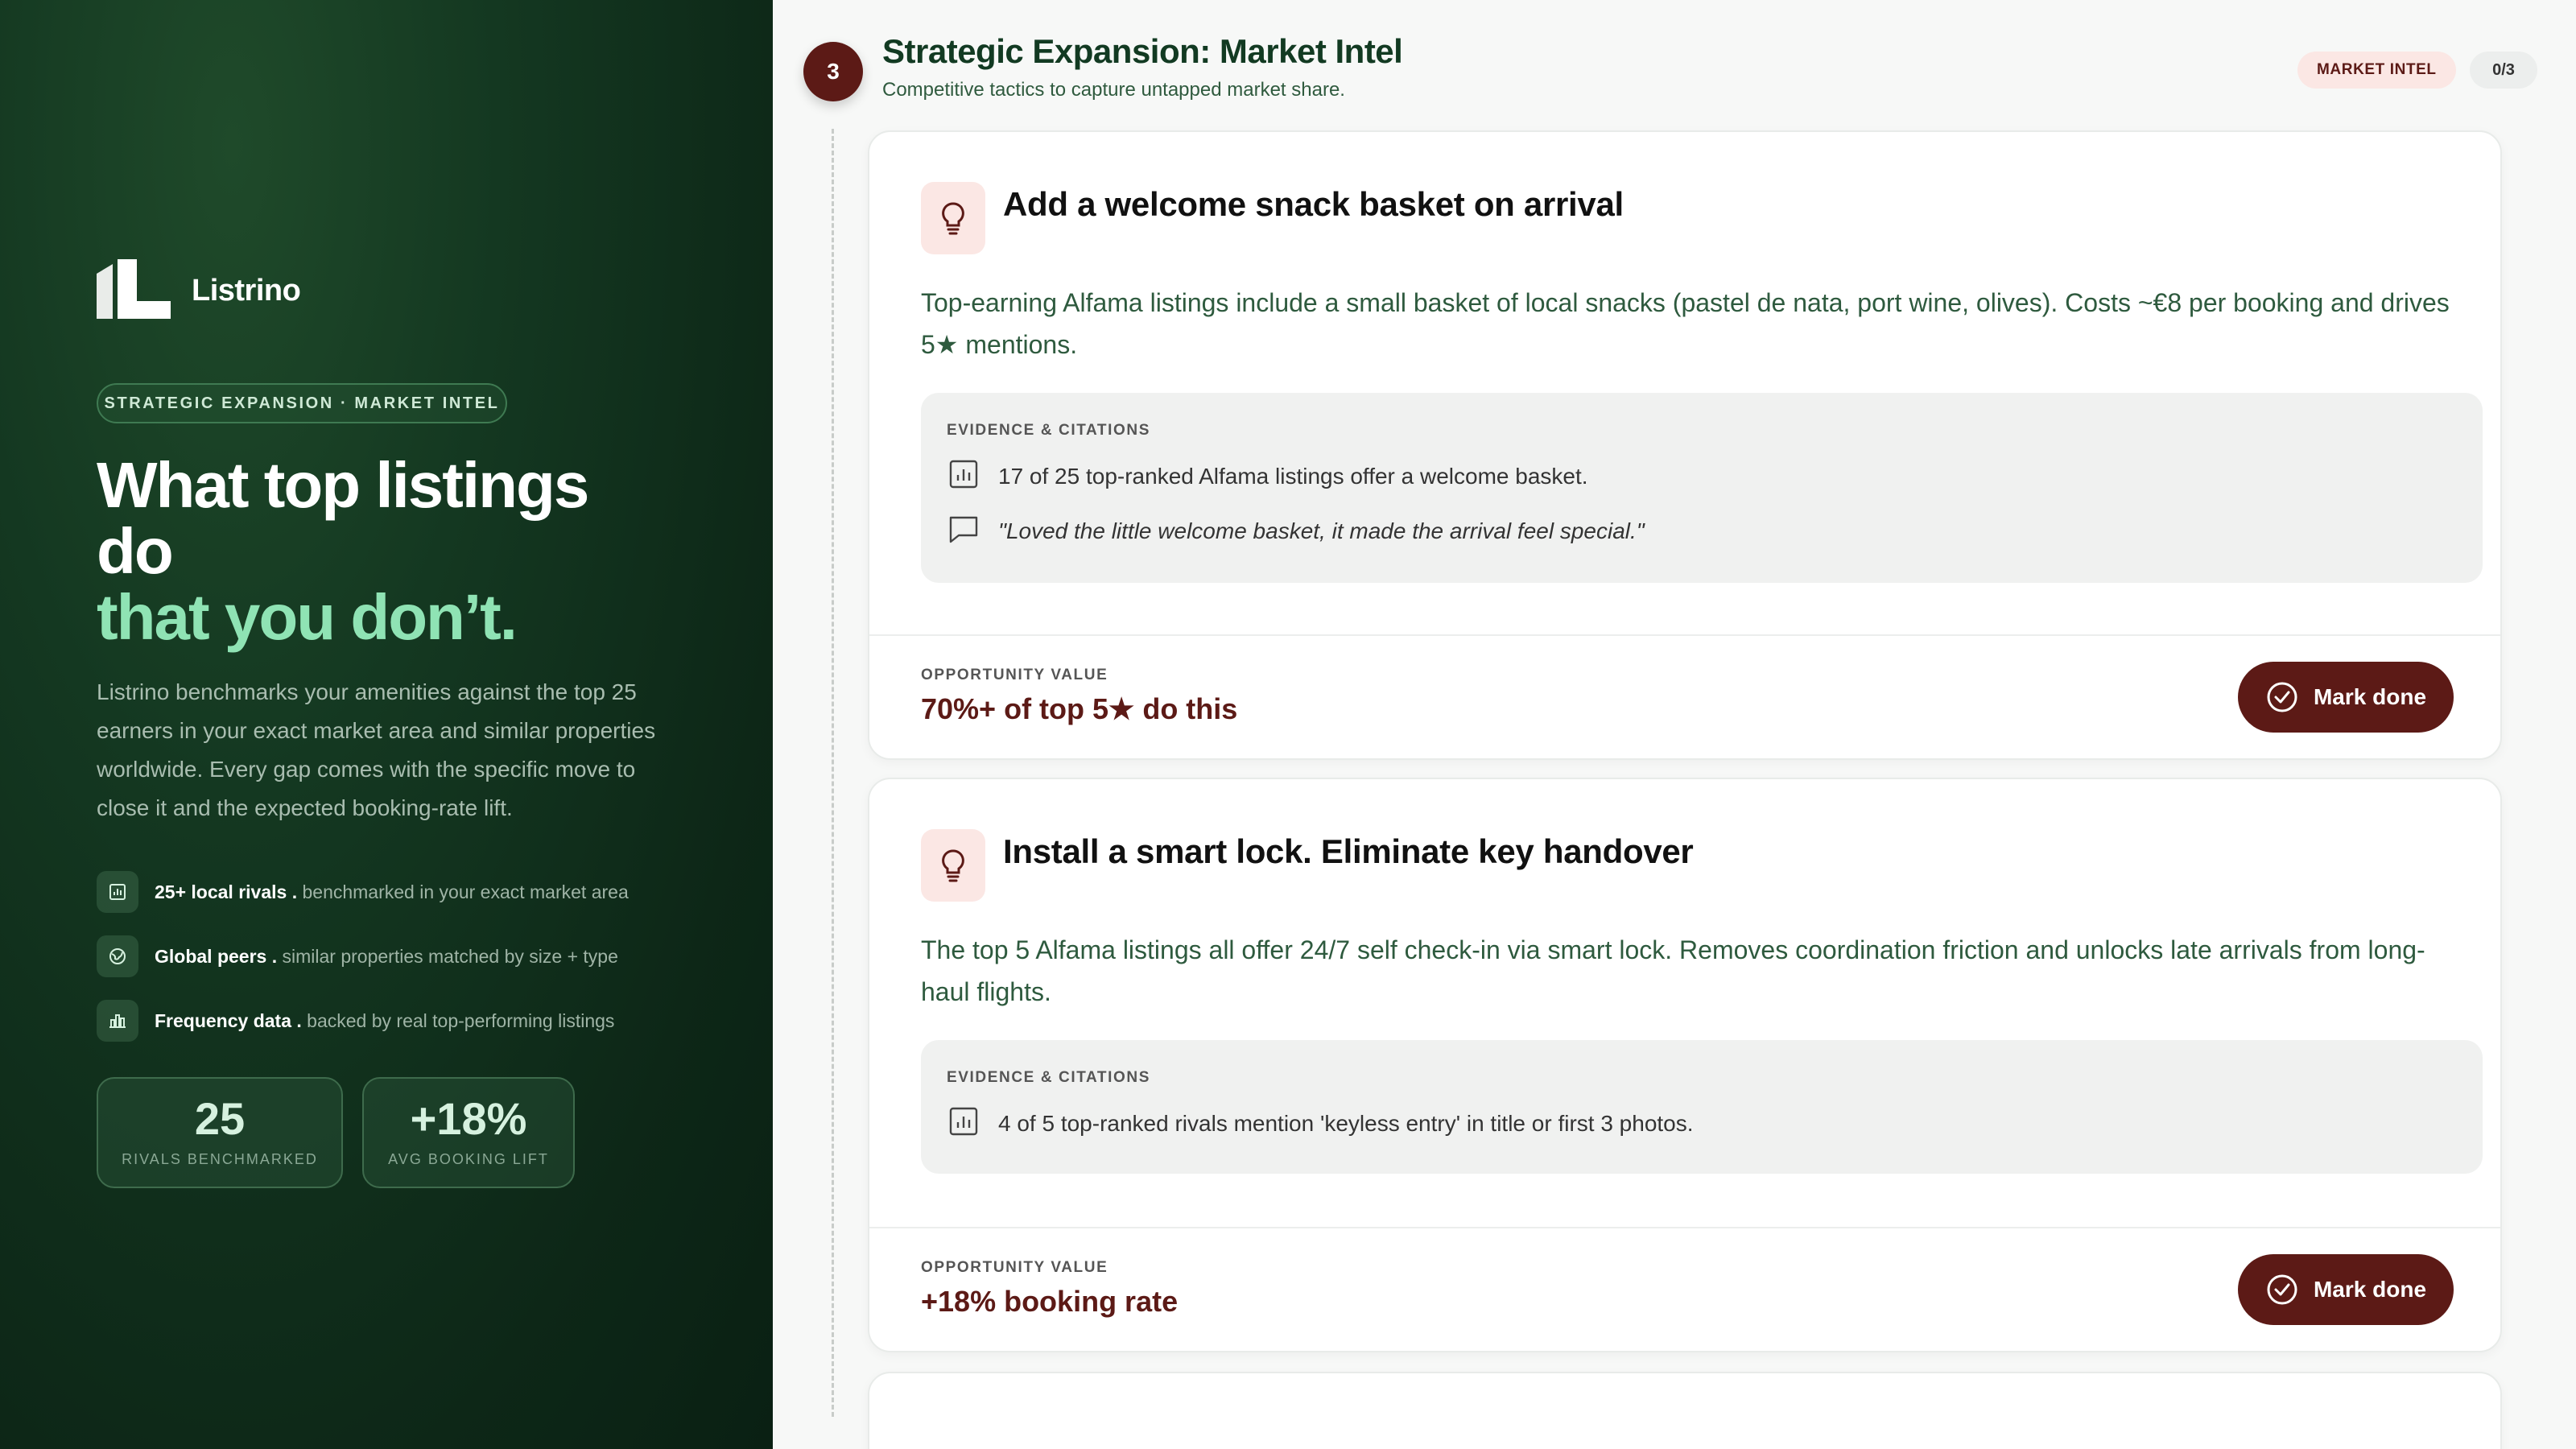  I want to click on stat-rivals: 25 RIVALS BENCHMARKED, so click(220, 1132).